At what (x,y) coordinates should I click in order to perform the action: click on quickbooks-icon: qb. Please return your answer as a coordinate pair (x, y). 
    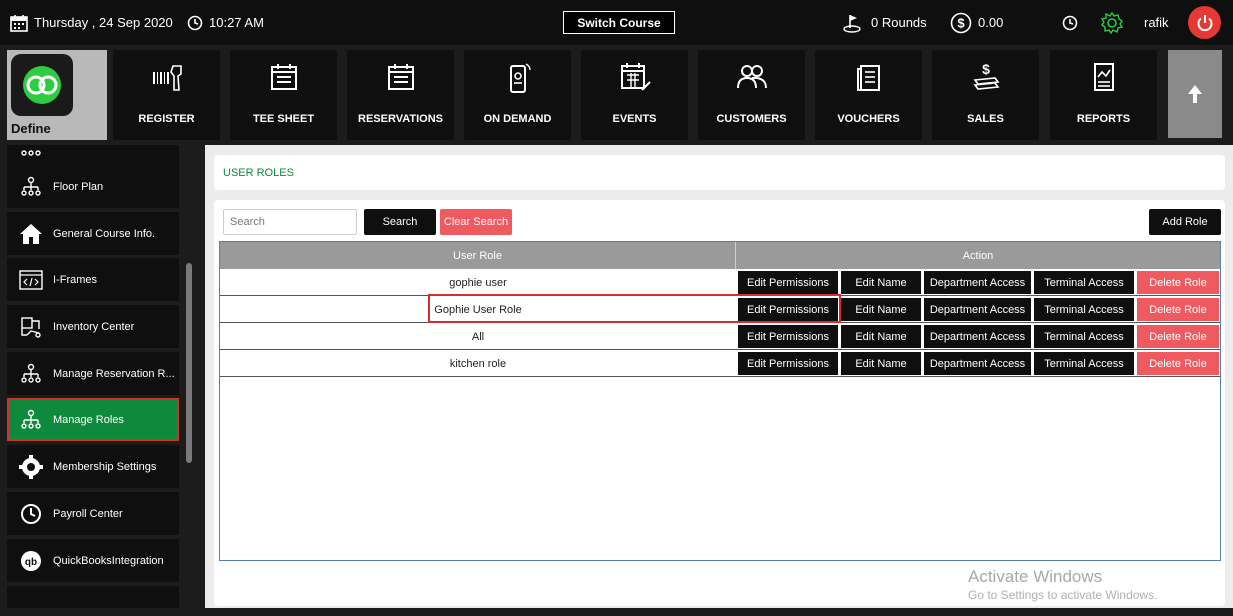
    Looking at the image, I should click on (31, 560).